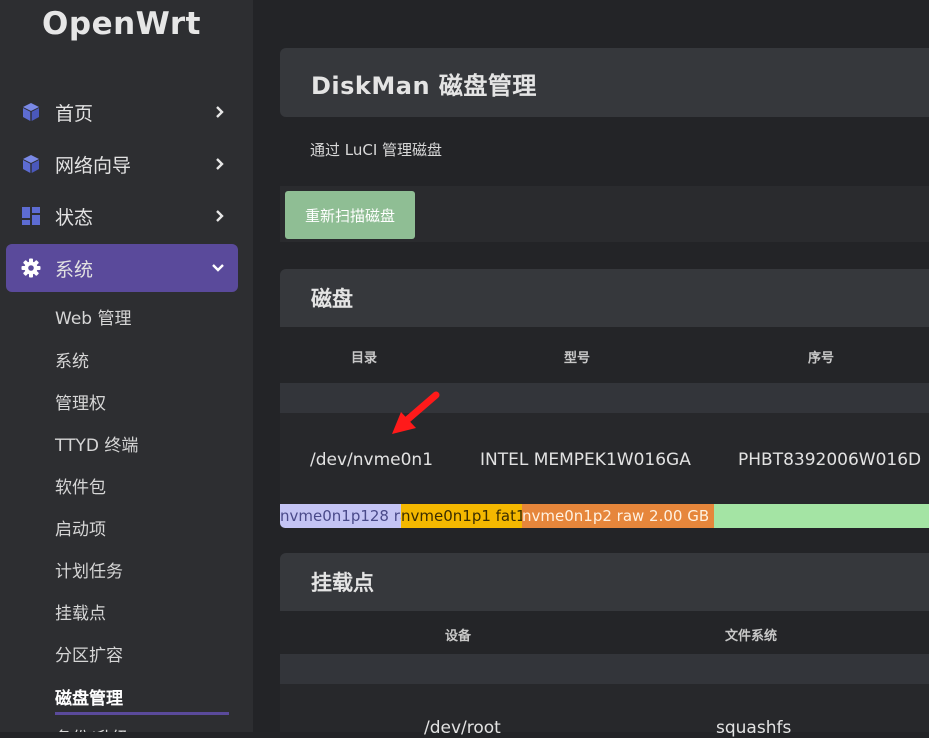  What do you see at coordinates (89, 653) in the screenshot?
I see `submenu-partition-expand: 分区扩容` at bounding box center [89, 653].